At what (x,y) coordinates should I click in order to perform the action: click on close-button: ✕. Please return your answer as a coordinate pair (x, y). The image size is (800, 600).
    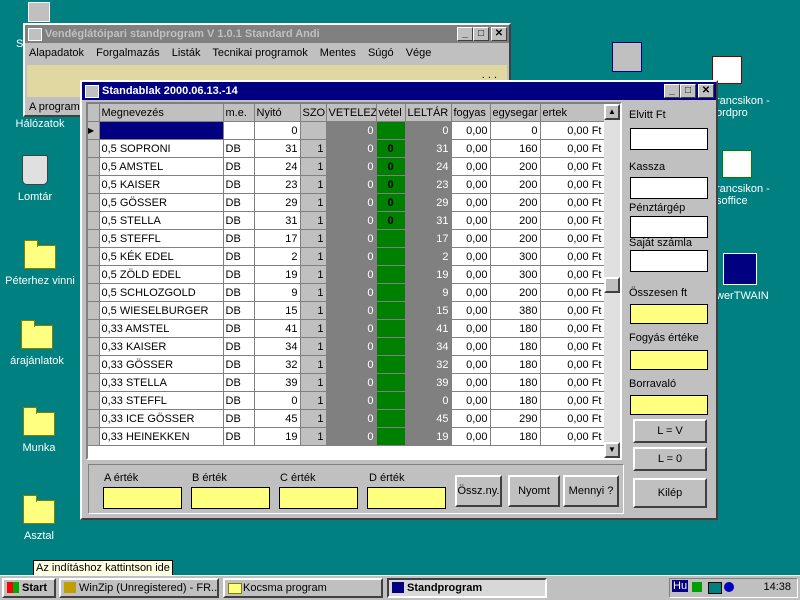
    Looking at the image, I should click on (706, 91).